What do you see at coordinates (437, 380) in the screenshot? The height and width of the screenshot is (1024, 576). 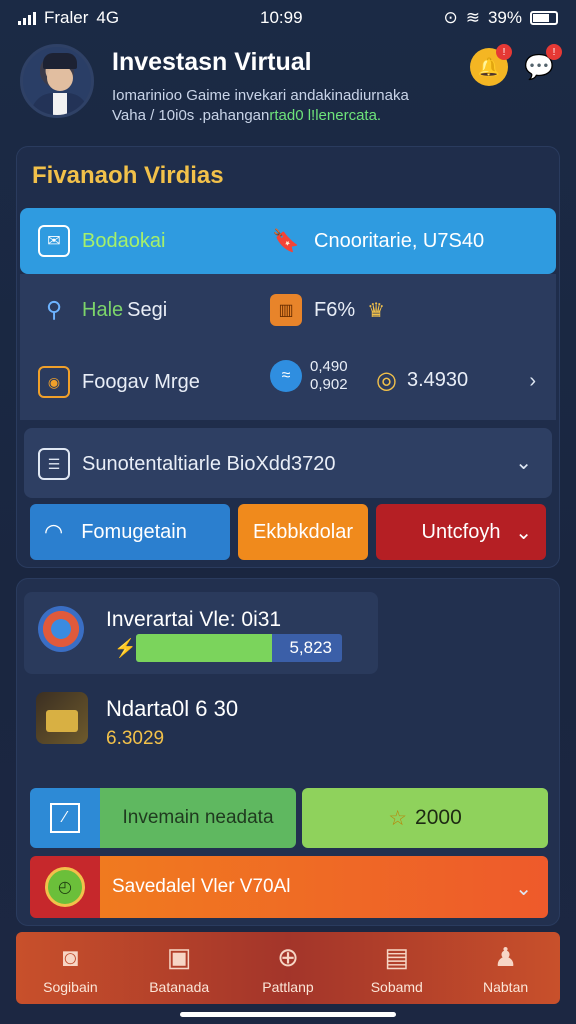 I see `row3-right-value: 3.4930` at bounding box center [437, 380].